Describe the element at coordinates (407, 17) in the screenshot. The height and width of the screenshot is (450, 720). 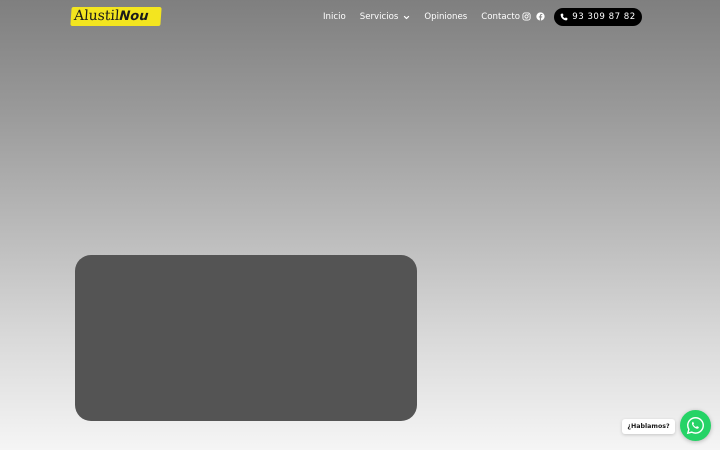
I see `chevron-down-icon` at that location.